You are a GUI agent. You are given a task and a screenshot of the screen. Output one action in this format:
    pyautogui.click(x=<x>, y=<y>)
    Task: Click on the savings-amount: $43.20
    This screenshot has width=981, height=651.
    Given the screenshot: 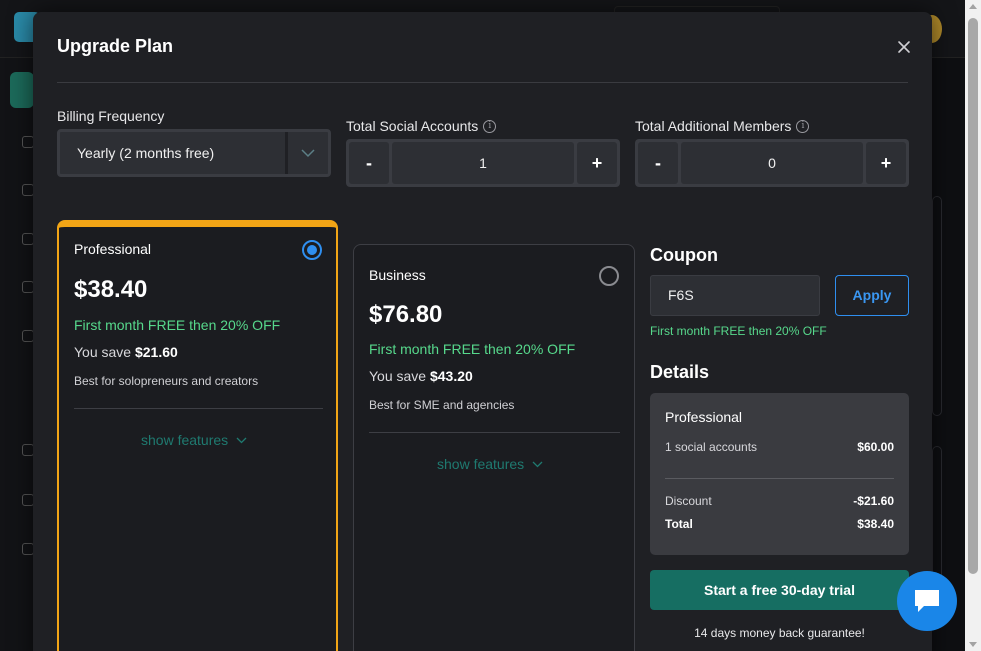 What is the action you would take?
    pyautogui.click(x=451, y=376)
    